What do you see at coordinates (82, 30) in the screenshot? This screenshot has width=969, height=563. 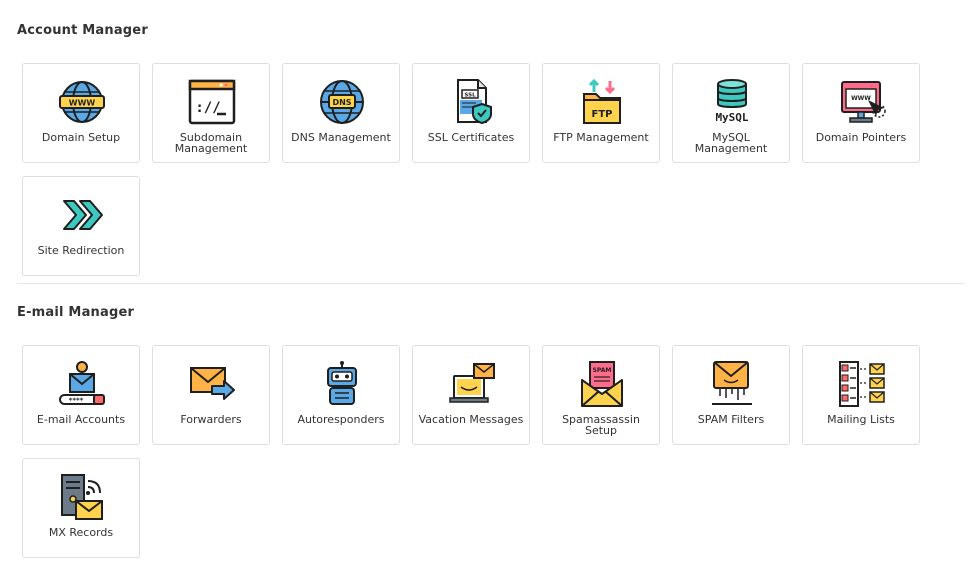 I see `account-manager-heading: Account Manager` at bounding box center [82, 30].